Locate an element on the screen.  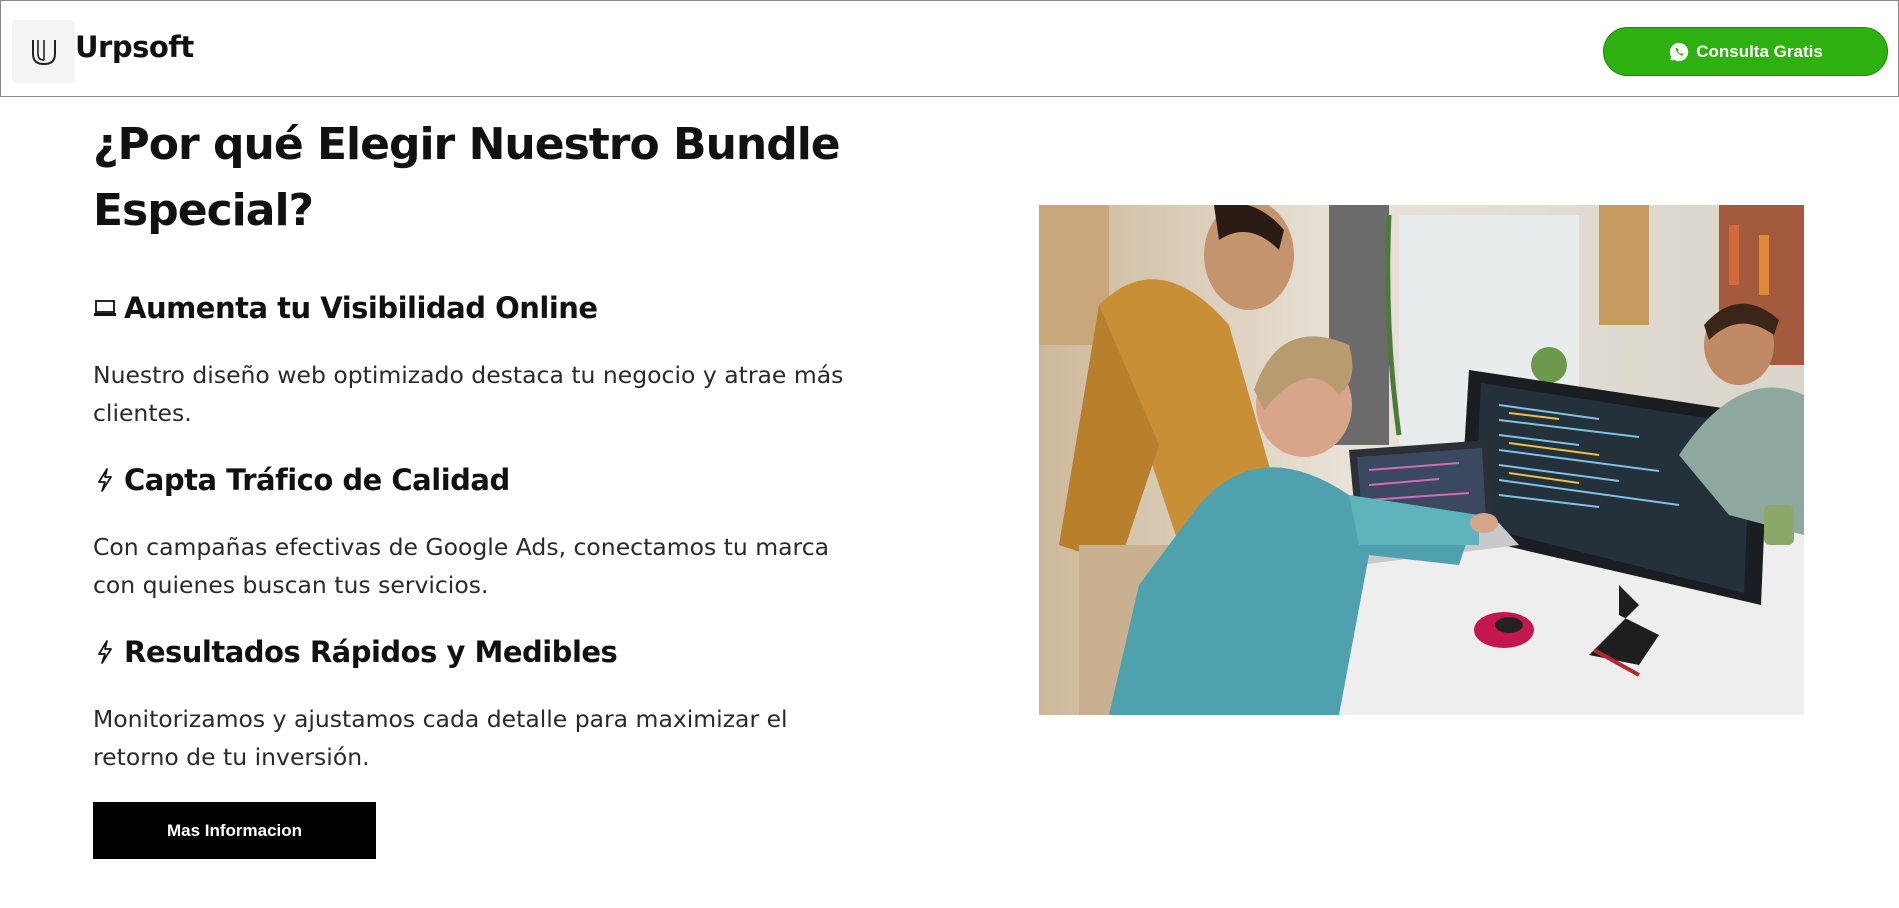
brand-name: Urpsoft is located at coordinates (134, 47).